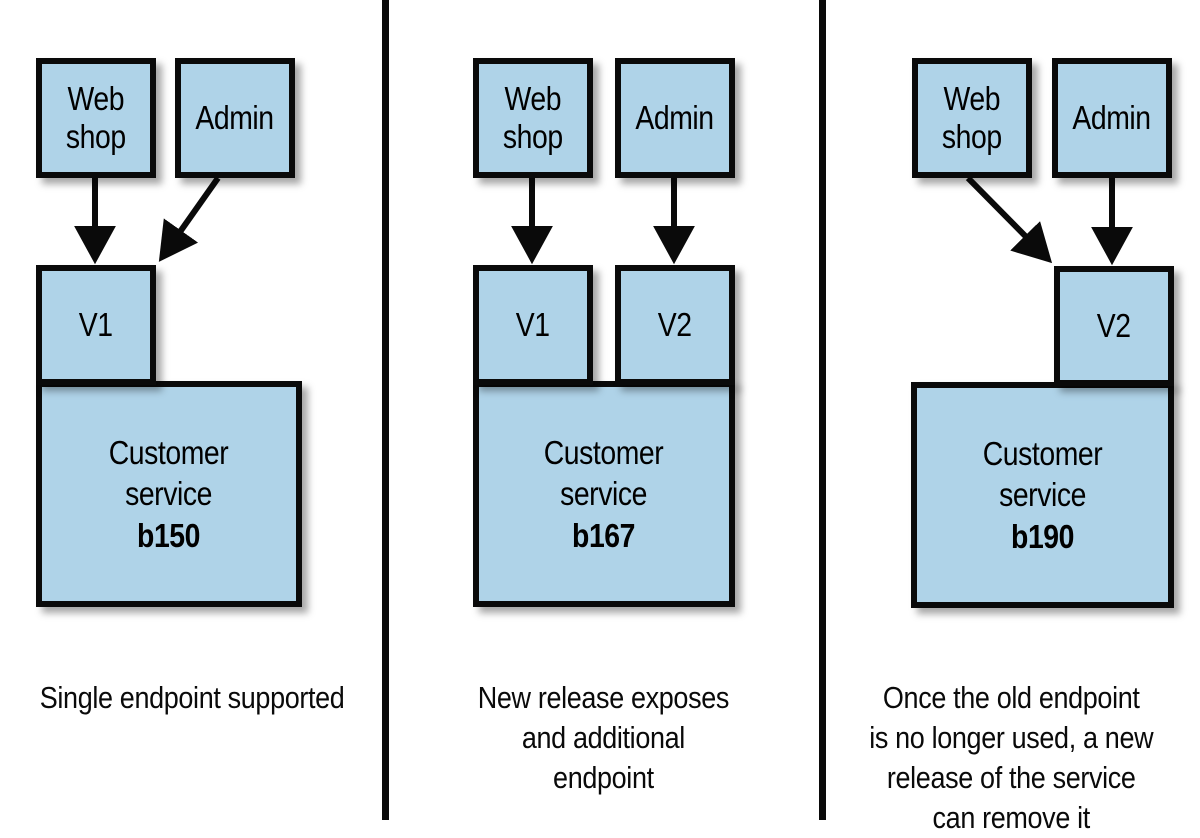  I want to click on panel-2-endpoint-v2: V2, so click(675, 325).